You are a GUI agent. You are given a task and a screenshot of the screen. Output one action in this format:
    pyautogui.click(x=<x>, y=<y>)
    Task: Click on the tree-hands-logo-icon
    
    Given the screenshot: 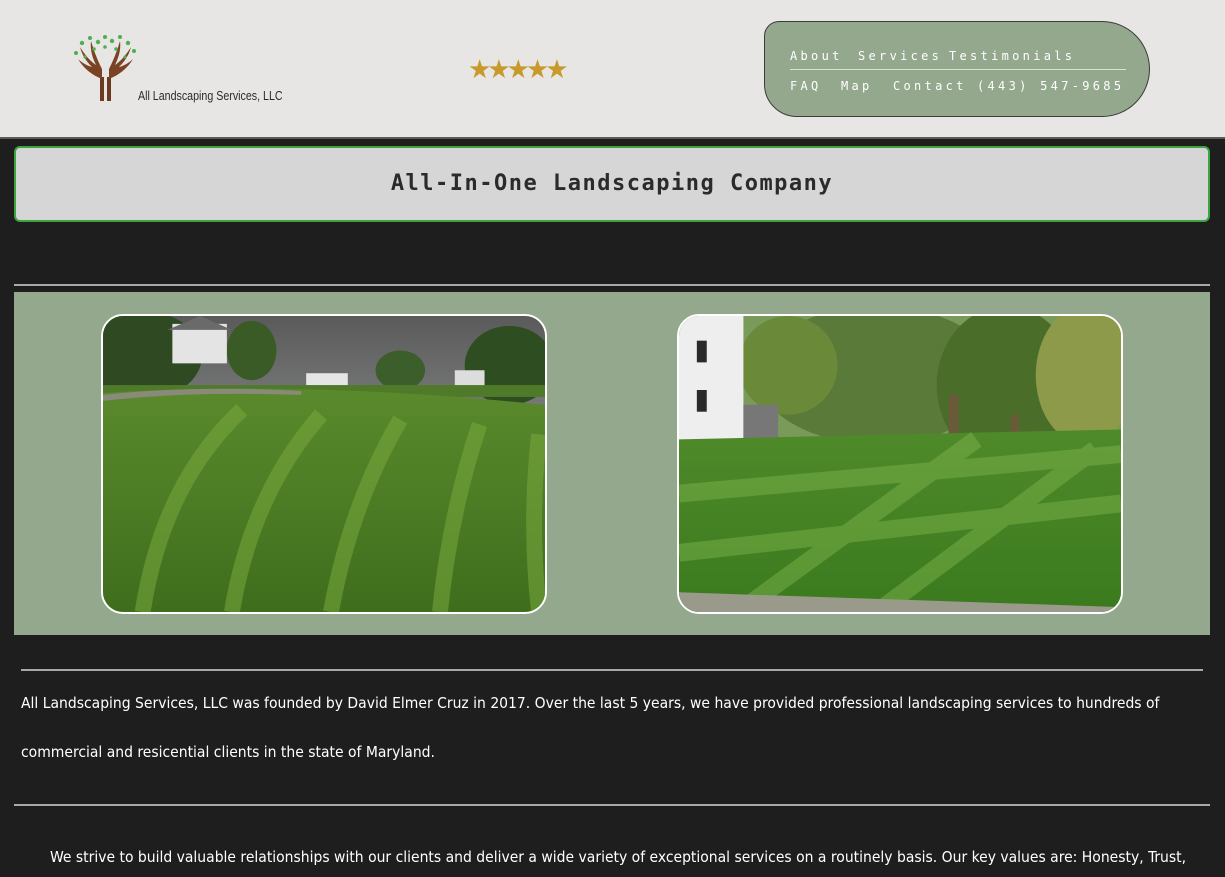 What is the action you would take?
    pyautogui.click(x=105, y=68)
    